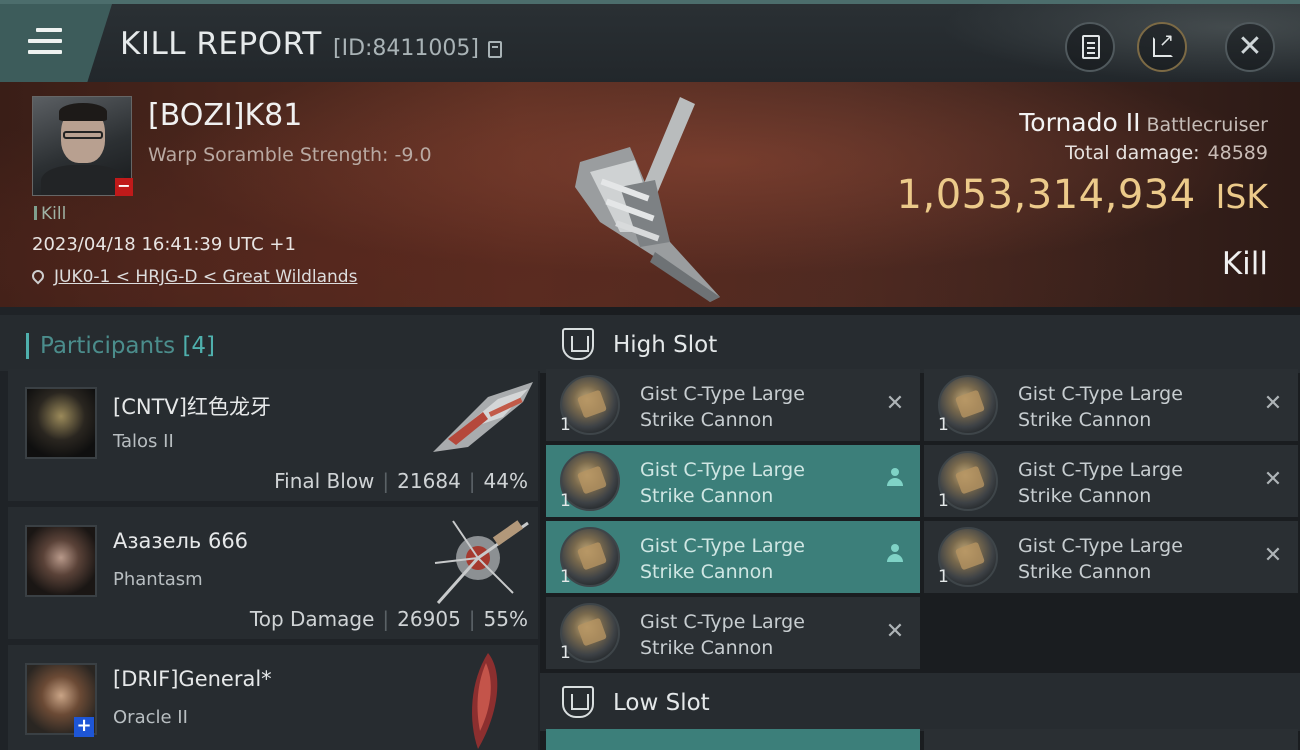 The height and width of the screenshot is (750, 1300). Describe the element at coordinates (578, 344) in the screenshot. I see `high-slot-icon` at that location.